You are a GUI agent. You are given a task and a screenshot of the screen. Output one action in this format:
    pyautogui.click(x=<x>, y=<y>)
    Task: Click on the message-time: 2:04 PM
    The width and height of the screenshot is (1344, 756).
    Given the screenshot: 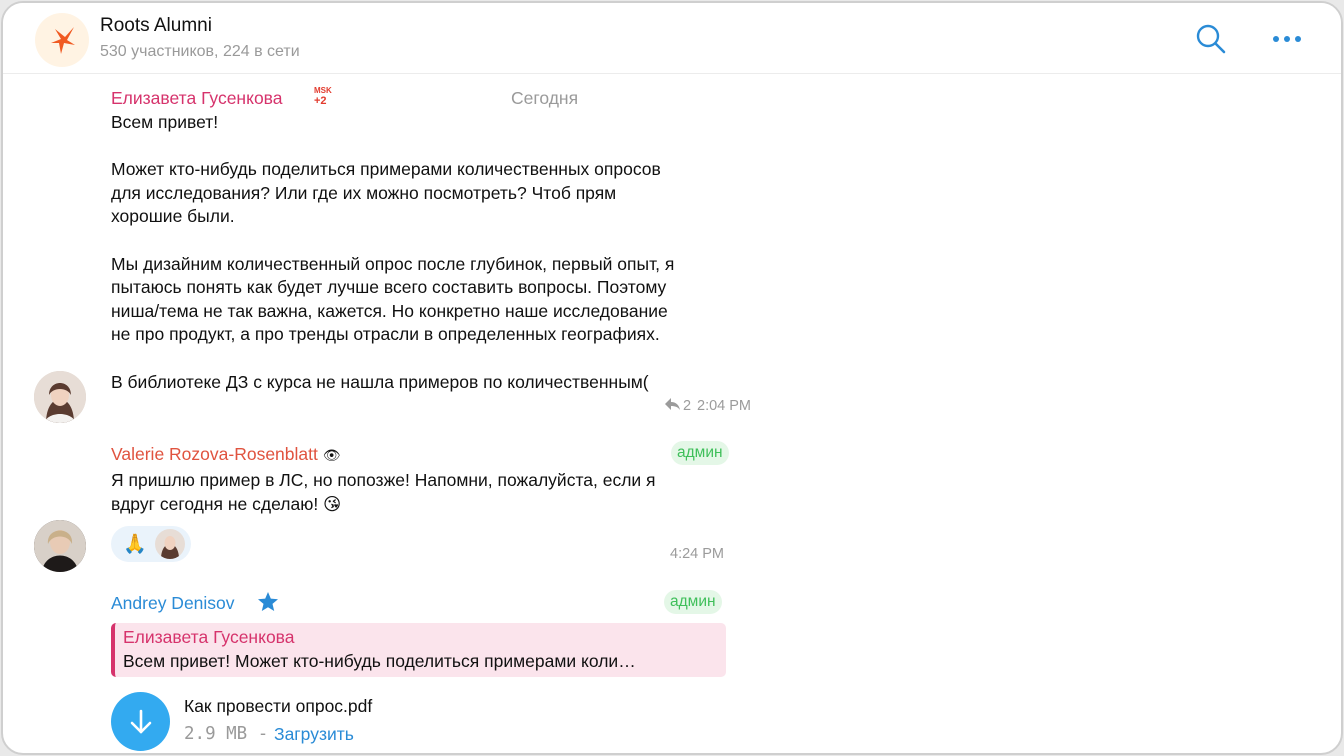 What is the action you would take?
    pyautogui.click(x=724, y=406)
    